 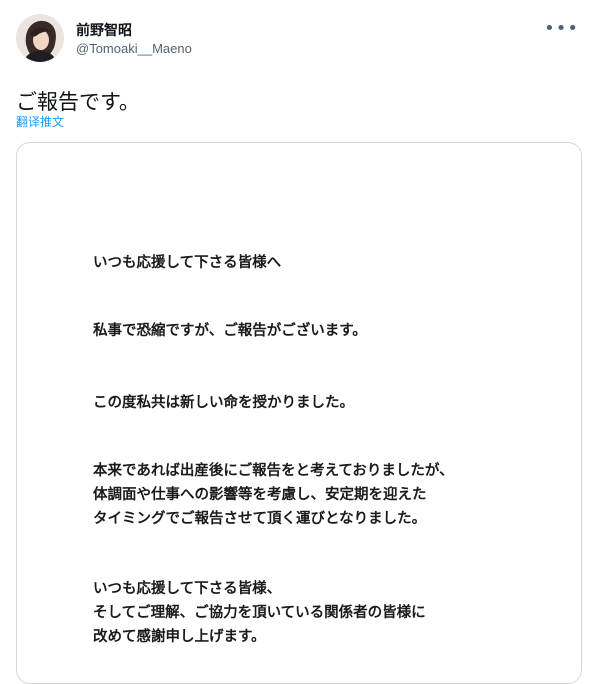 What do you see at coordinates (273, 470) in the screenshot?
I see `notice-line: 本来であれば出産後にご報告をと考えておりましたが、` at bounding box center [273, 470].